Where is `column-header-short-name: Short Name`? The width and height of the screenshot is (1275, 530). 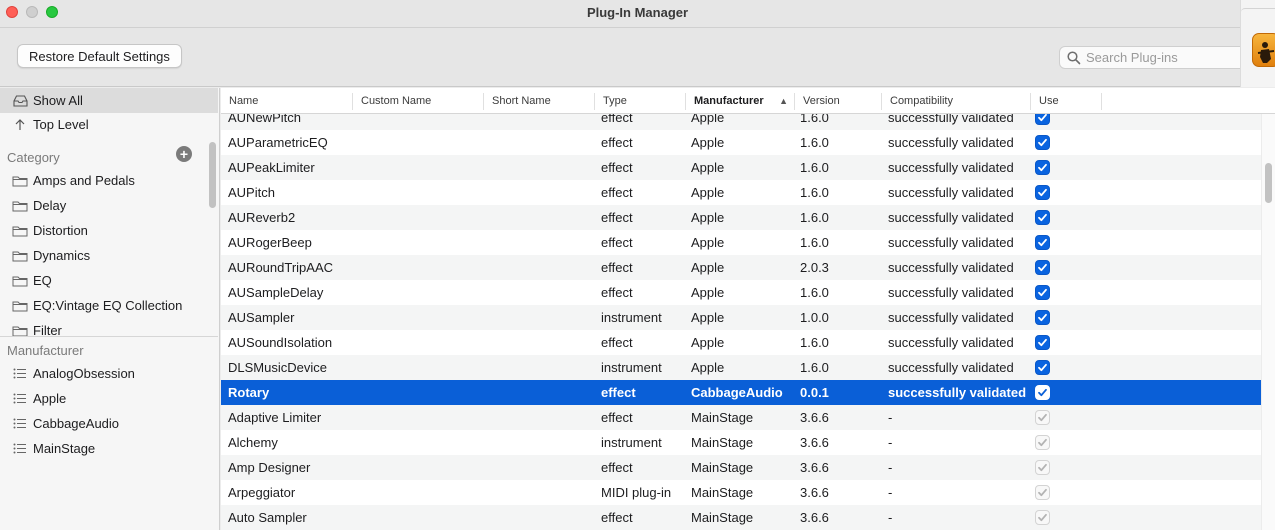 column-header-short-name: Short Name is located at coordinates (538, 101).